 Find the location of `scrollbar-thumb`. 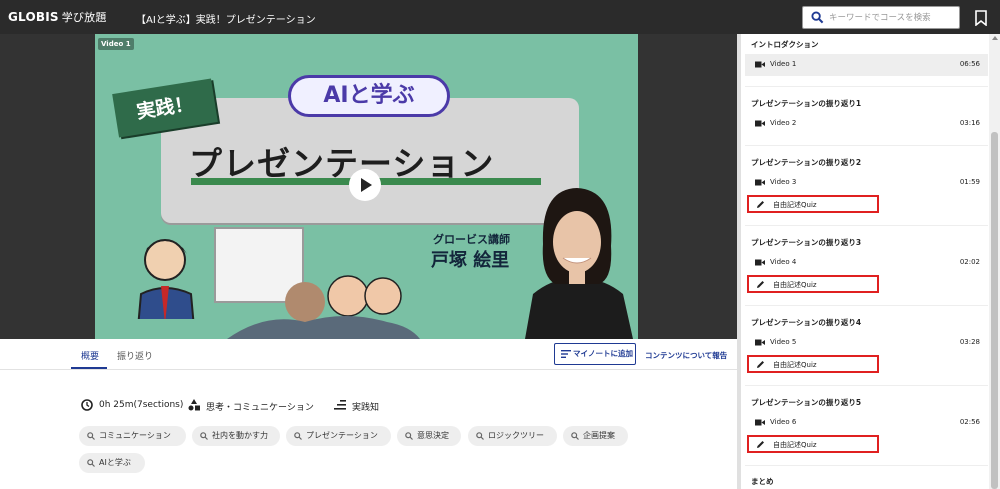

scrollbar-thumb is located at coordinates (994, 310).